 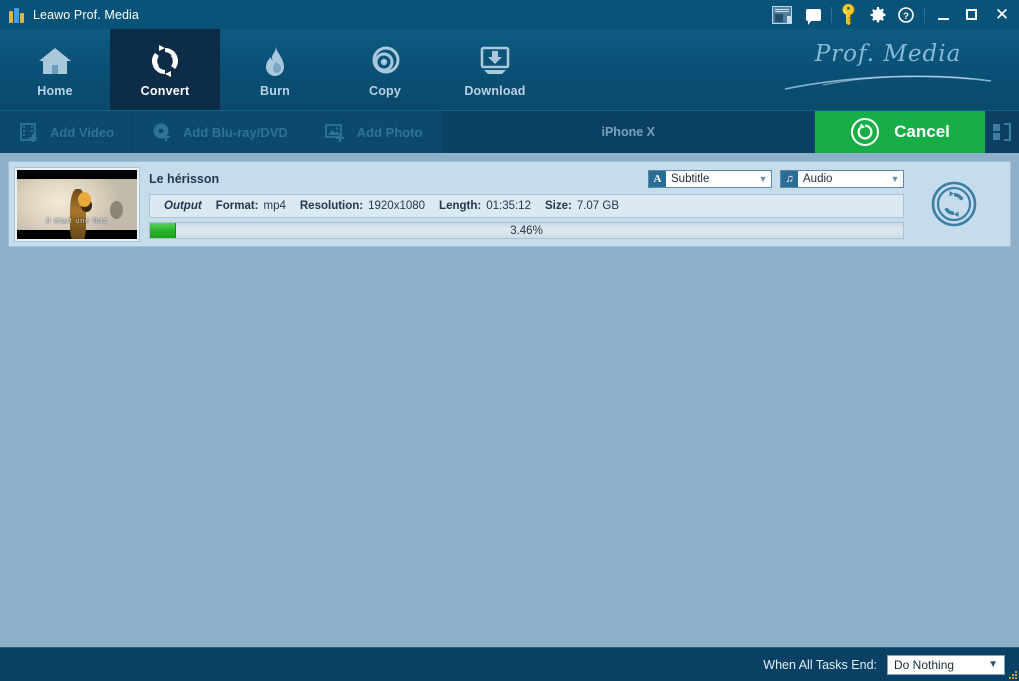 What do you see at coordinates (943, 14) in the screenshot?
I see `minimize-icon` at bounding box center [943, 14].